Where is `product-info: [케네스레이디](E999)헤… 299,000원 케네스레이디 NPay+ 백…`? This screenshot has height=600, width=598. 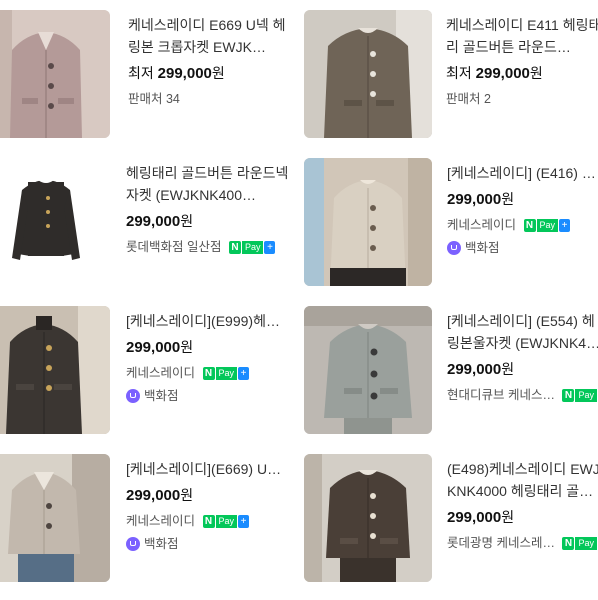 product-info: [케네스레이디](E999)헤… 299,000원 케네스레이디 NPay+ 백… is located at coordinates (208, 358).